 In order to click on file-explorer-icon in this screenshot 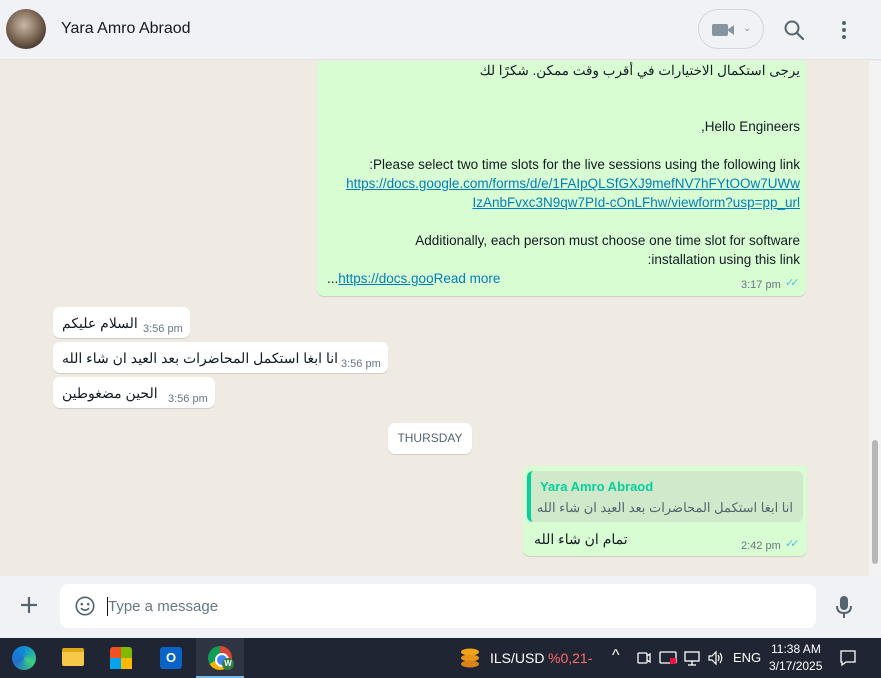, I will do `click(73, 657)`.